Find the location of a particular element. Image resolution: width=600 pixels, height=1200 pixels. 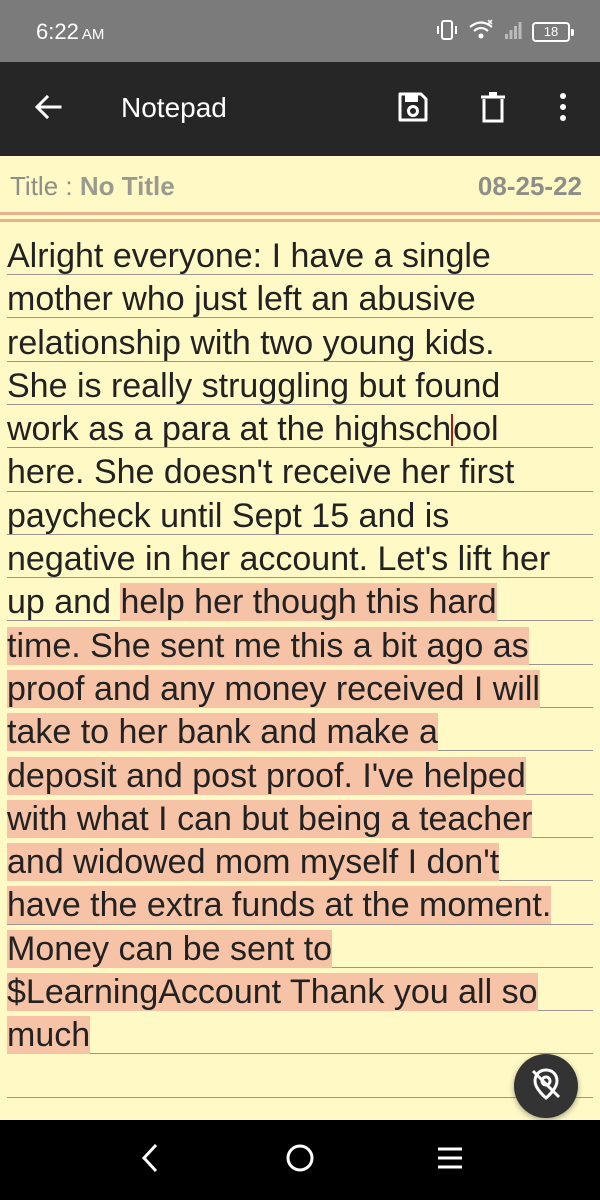

highlighted-text: much is located at coordinates (49, 1035).